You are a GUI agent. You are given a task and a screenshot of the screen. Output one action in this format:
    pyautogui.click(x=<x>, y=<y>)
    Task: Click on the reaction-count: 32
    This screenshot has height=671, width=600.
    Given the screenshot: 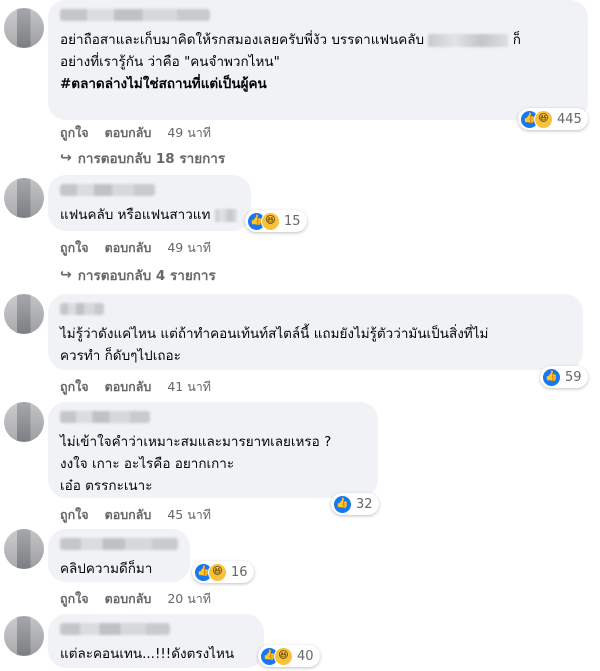 What is the action you would take?
    pyautogui.click(x=364, y=504)
    